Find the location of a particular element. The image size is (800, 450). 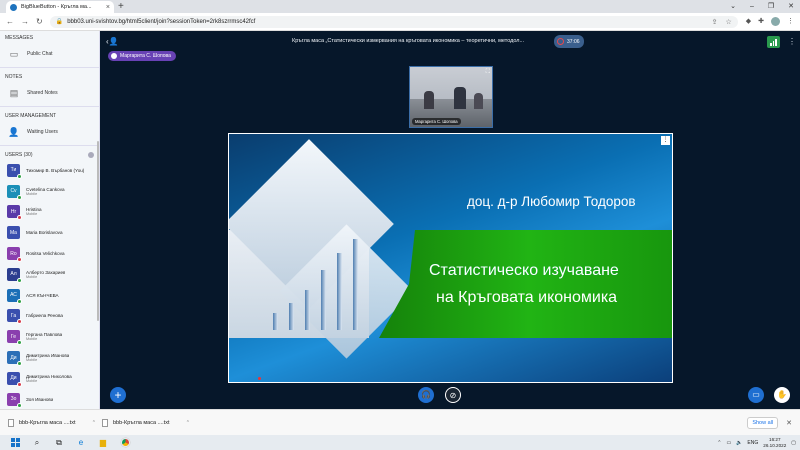

profile-avatar is located at coordinates (775, 21).